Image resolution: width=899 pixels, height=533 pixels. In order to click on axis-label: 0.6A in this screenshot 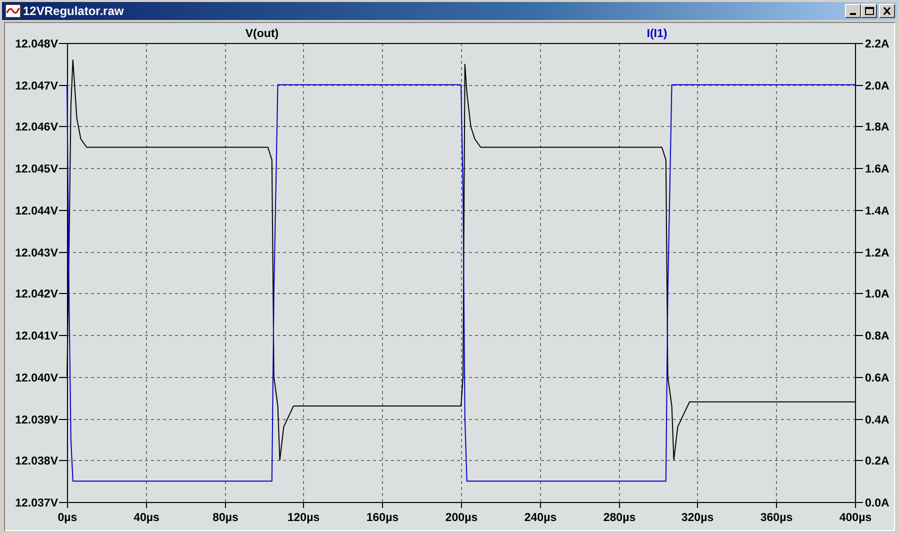, I will do `click(877, 378)`.